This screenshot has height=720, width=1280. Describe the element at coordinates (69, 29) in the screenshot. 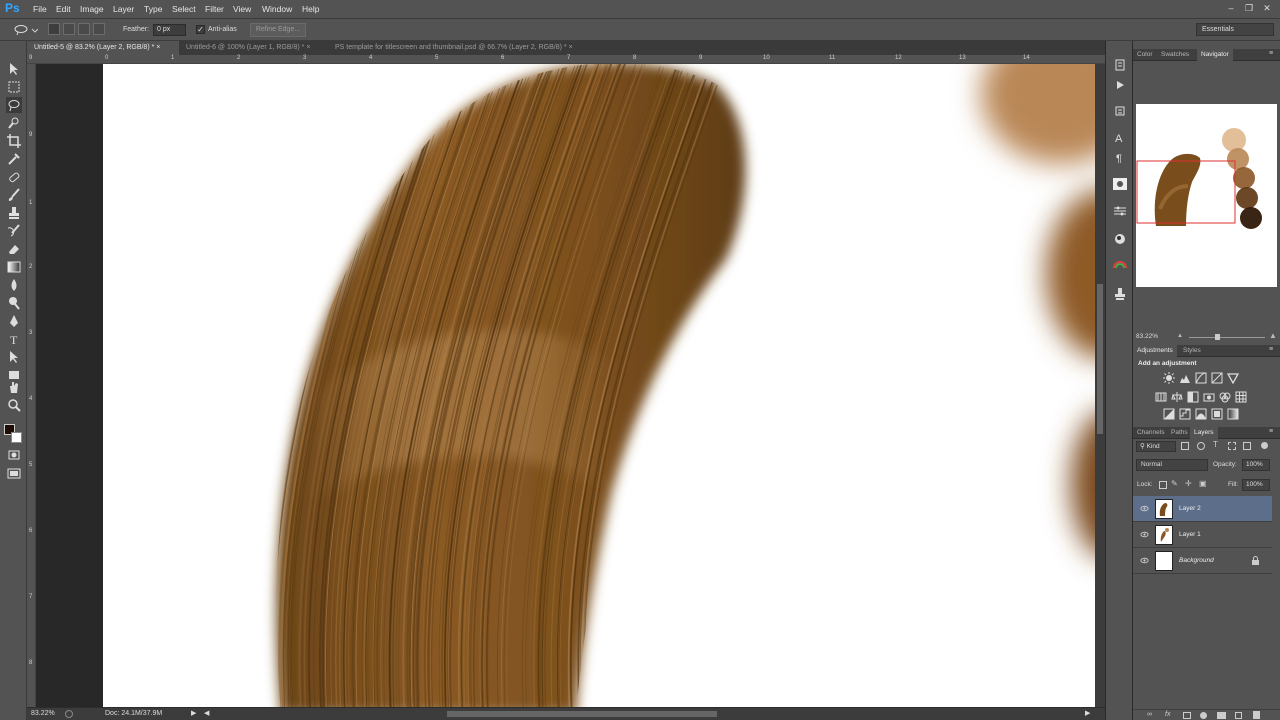

I see `add-selection-icon` at that location.